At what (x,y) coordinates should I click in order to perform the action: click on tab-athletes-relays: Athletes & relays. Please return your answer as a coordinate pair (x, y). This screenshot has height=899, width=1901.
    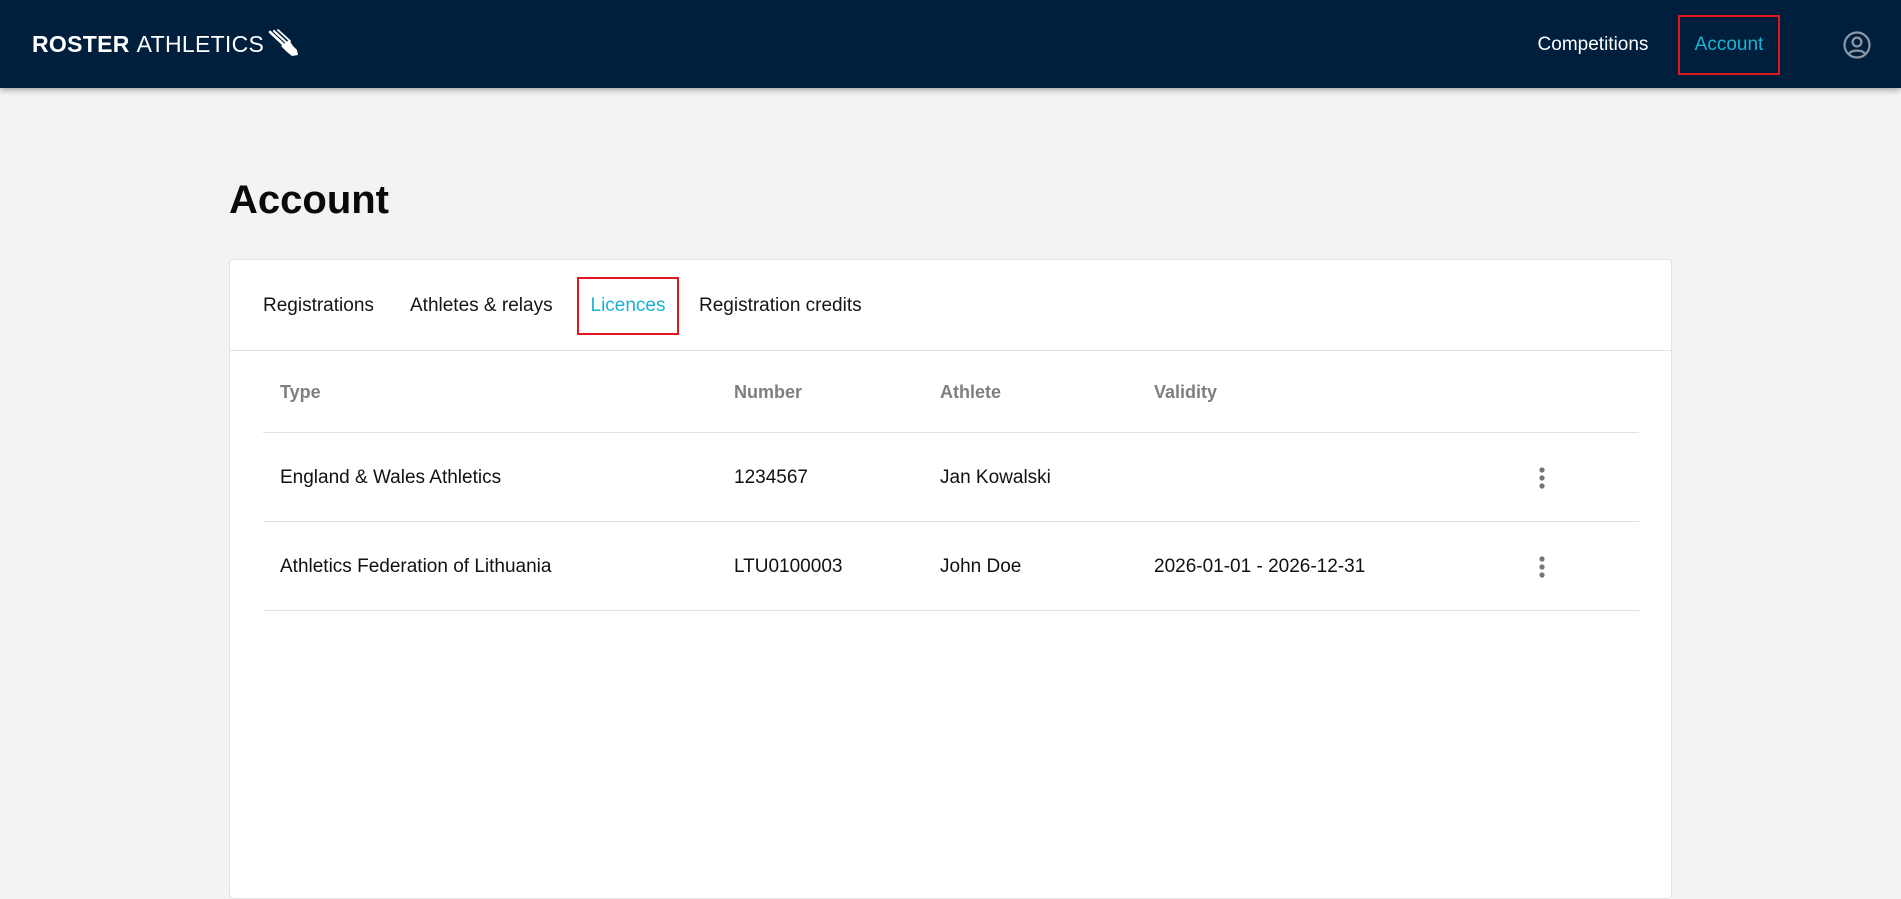
    Looking at the image, I should click on (484, 306).